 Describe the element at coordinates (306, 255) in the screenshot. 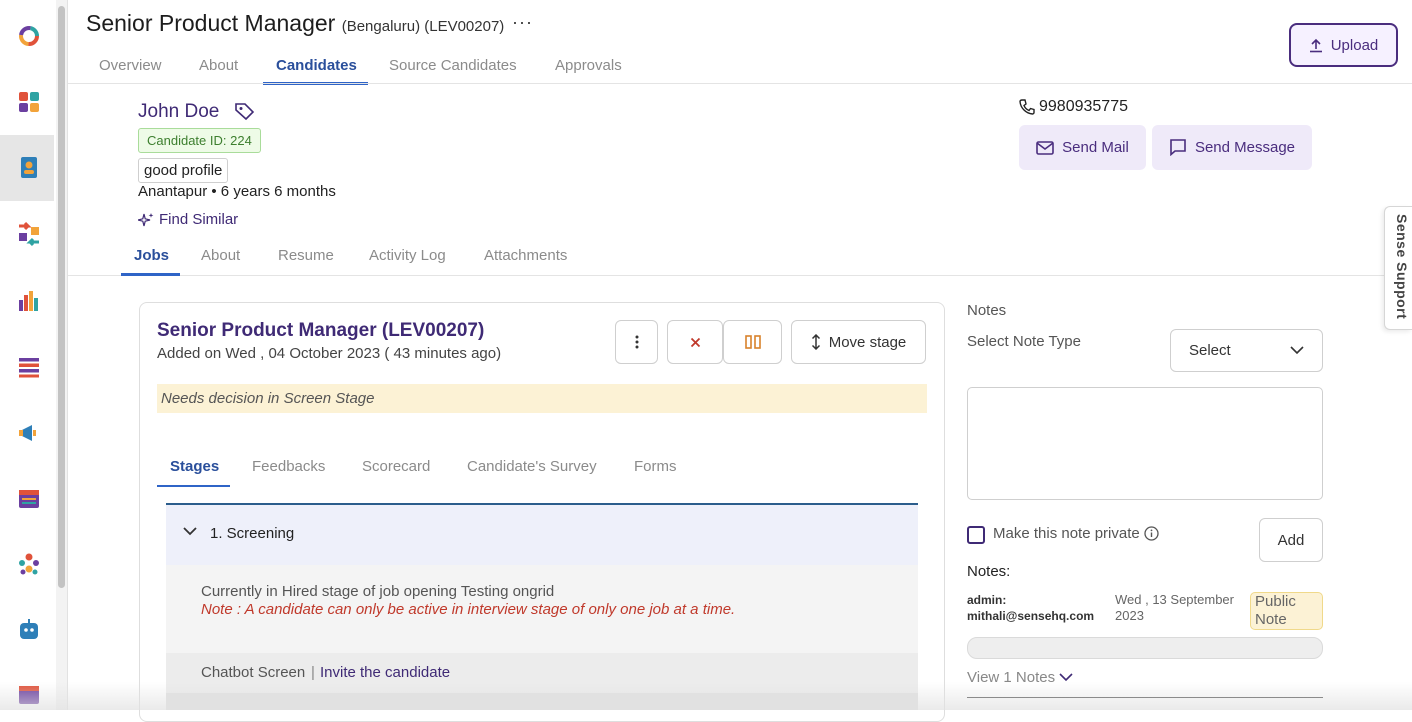

I see `tab-resume: Resume` at that location.